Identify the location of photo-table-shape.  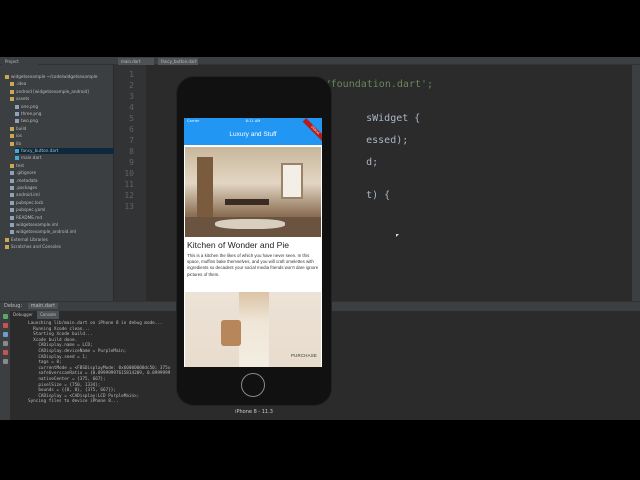
(247, 202).